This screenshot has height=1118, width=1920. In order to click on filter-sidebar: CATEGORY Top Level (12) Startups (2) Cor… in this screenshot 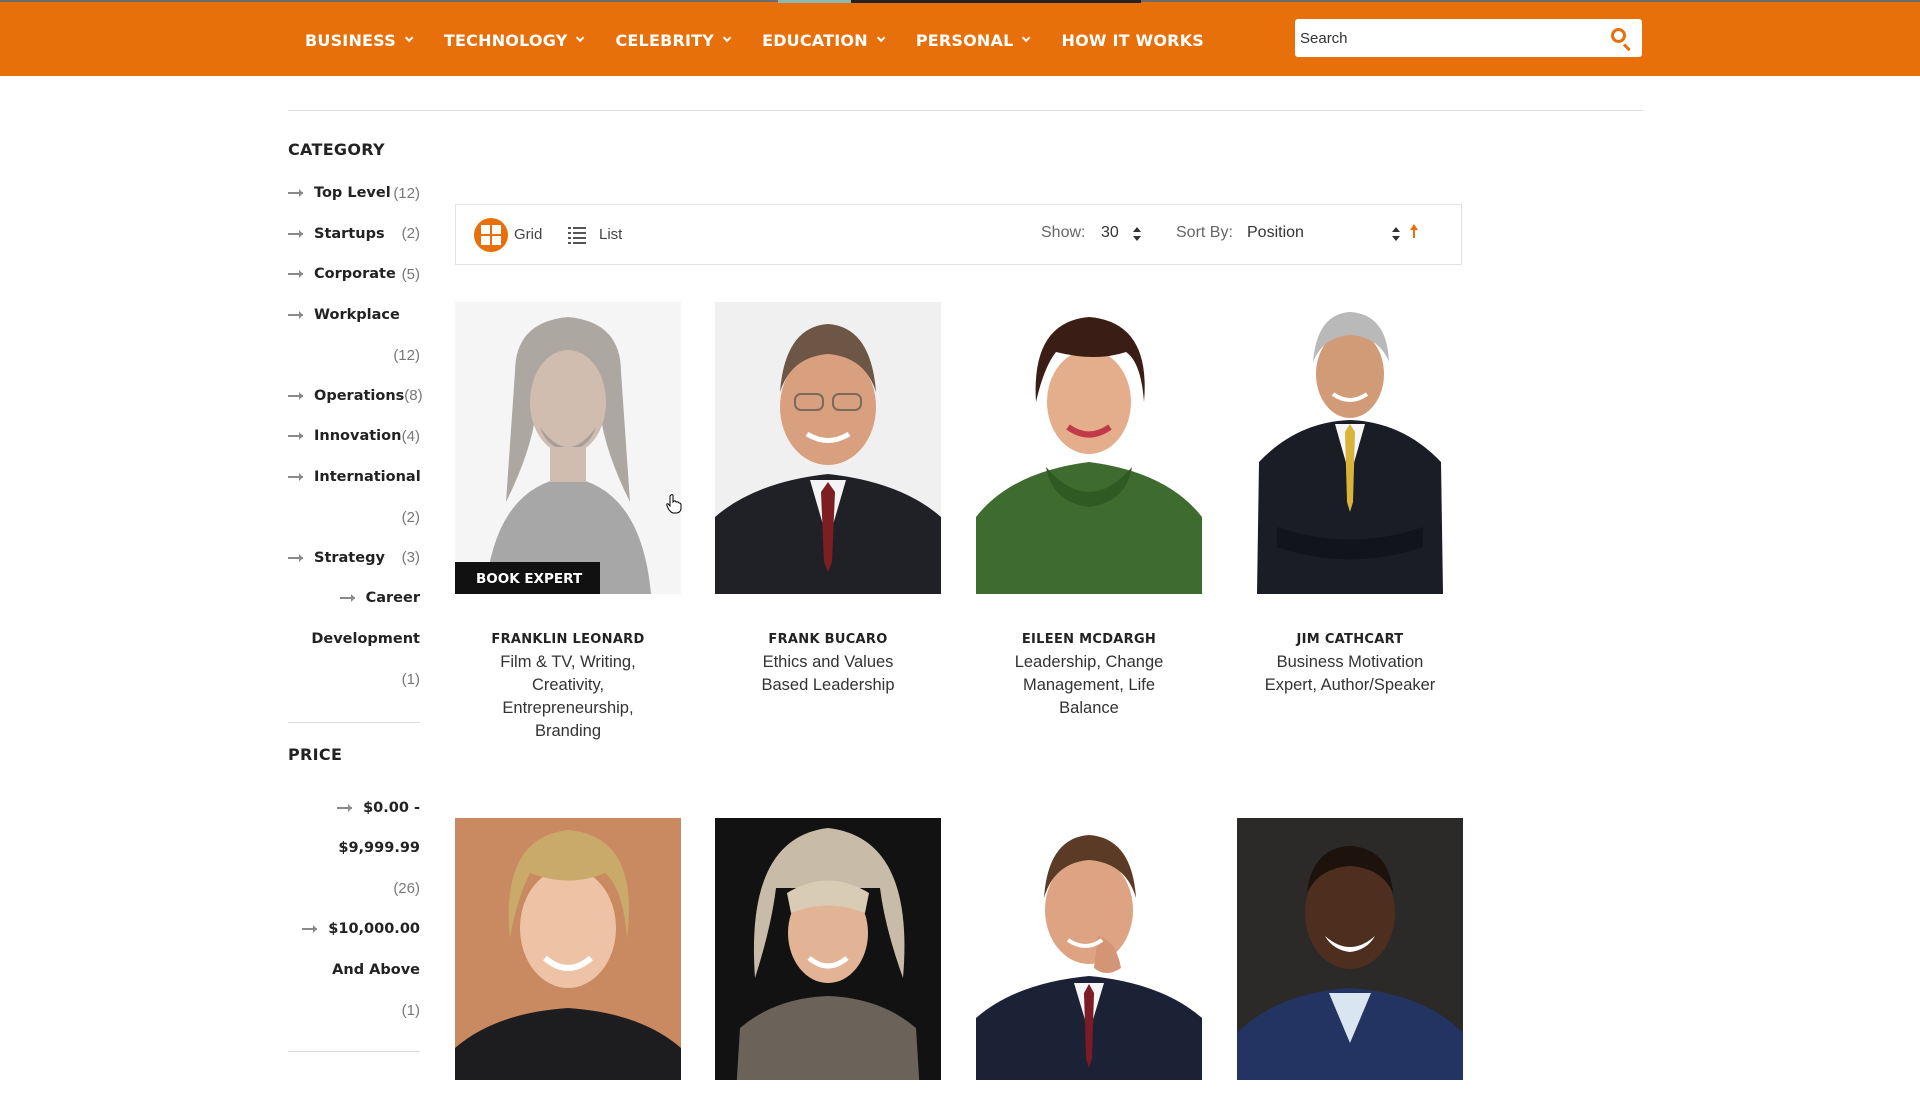, I will do `click(355, 607)`.